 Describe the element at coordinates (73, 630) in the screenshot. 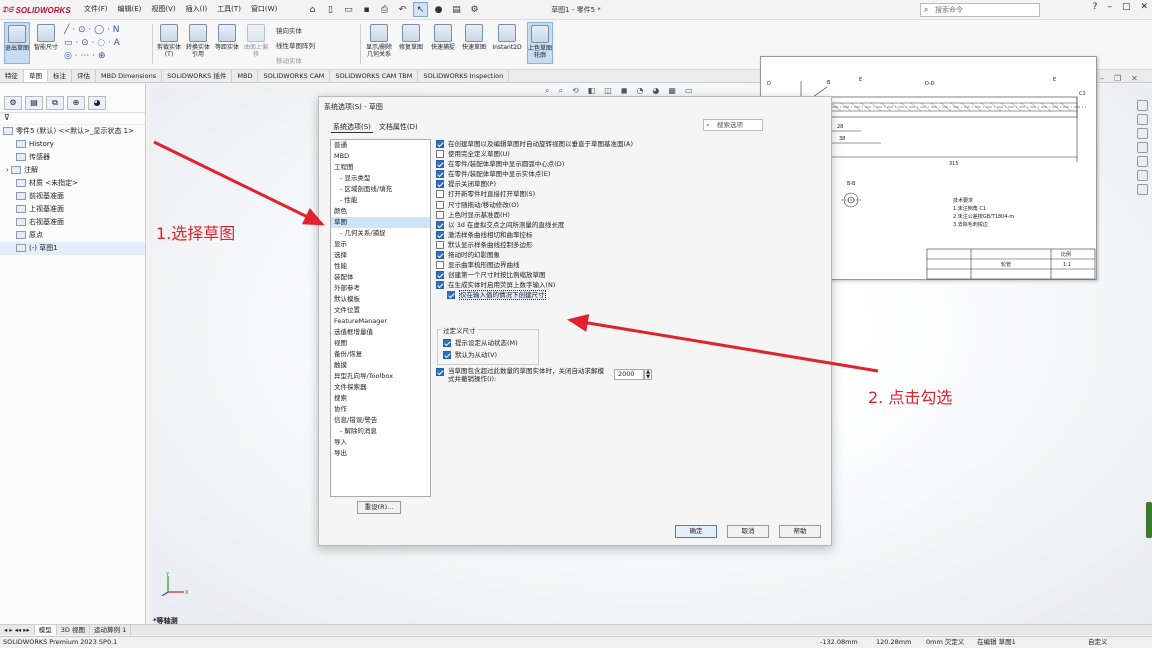

I see `tab-3d-views: 3D 视图` at that location.